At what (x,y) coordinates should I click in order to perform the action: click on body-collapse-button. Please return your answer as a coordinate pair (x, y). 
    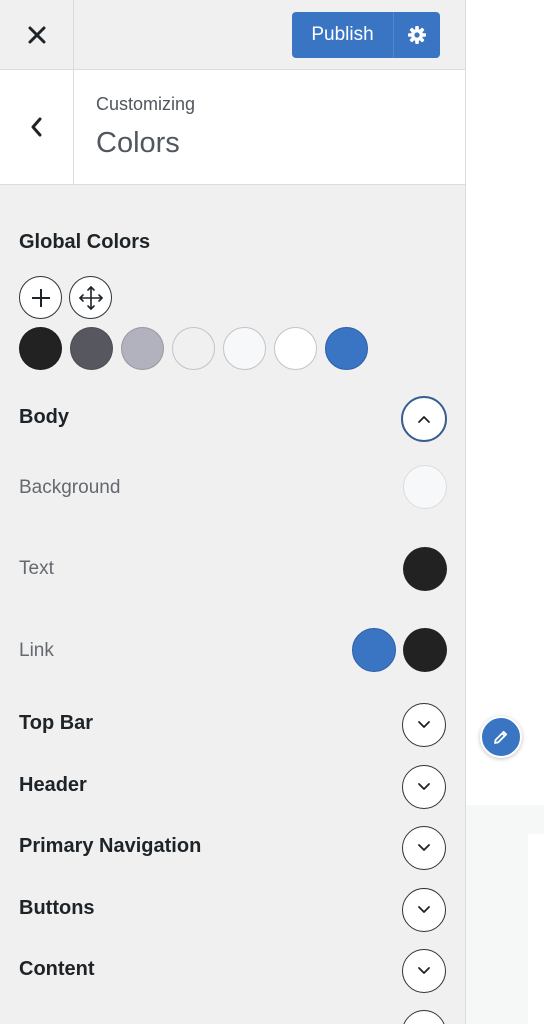
    Looking at the image, I should click on (424, 419).